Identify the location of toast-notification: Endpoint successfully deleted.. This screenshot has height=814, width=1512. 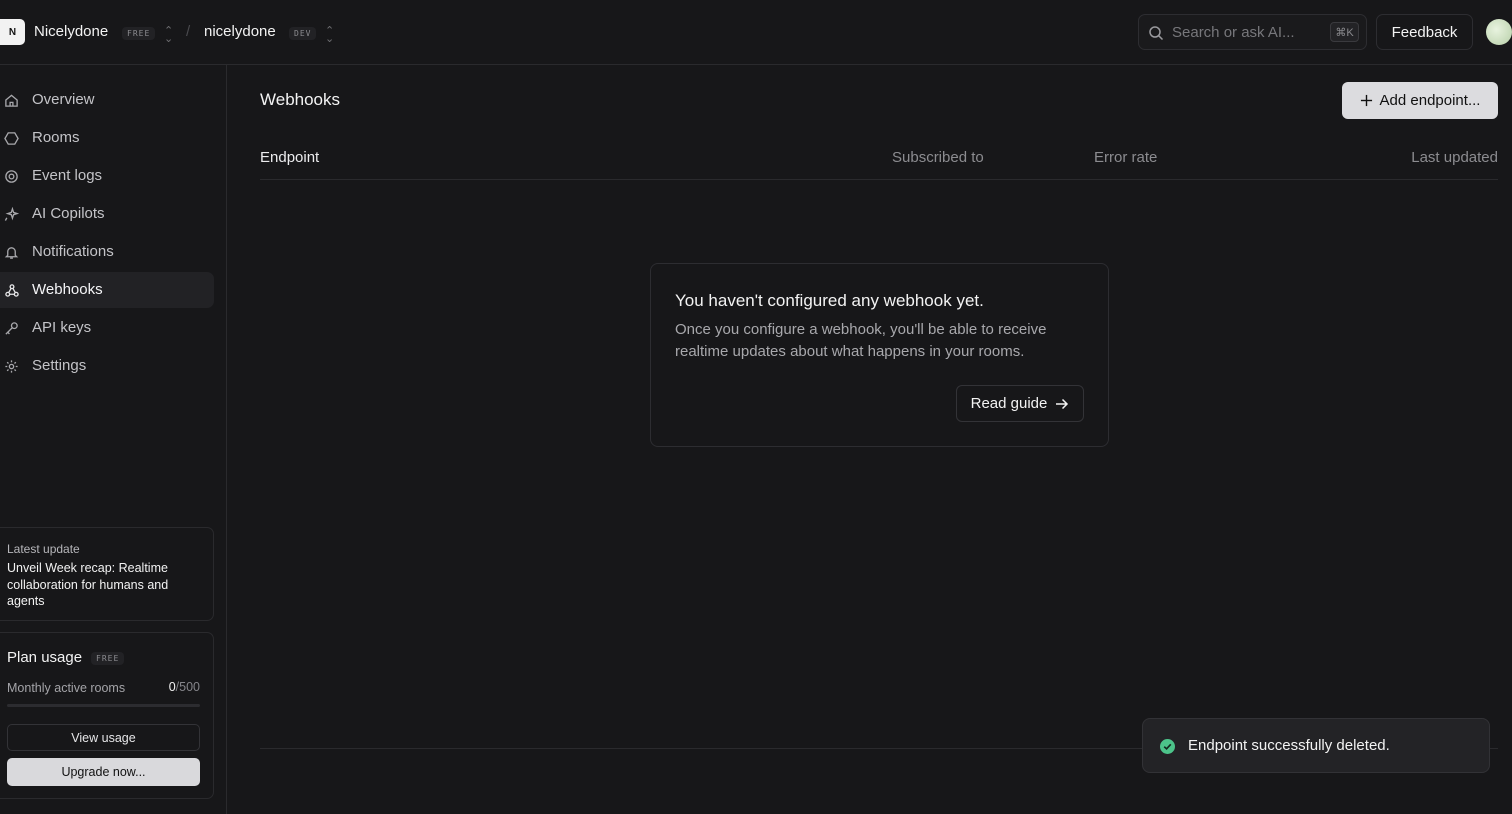
(1316, 745).